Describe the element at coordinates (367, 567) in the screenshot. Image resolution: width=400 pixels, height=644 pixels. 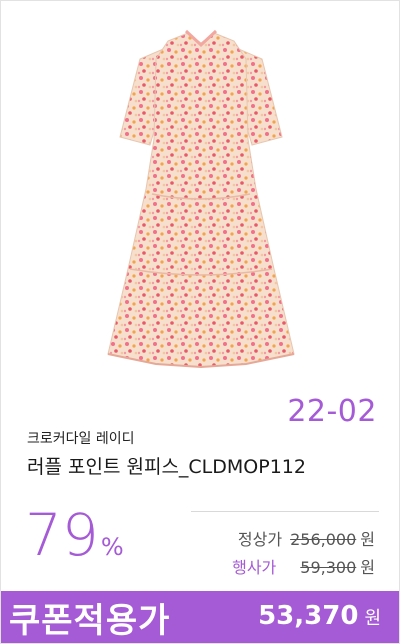
I see `event-price-currency: 원` at that location.